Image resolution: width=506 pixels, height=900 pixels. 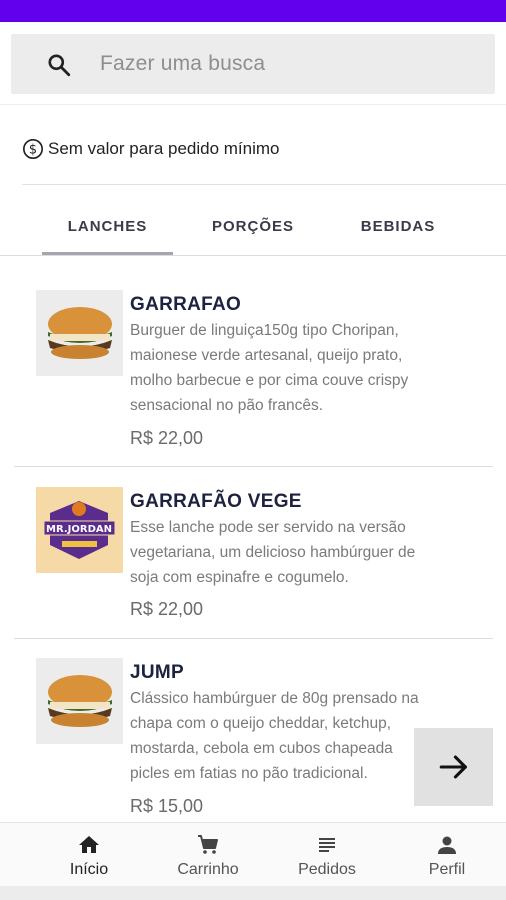 What do you see at coordinates (208, 844) in the screenshot?
I see `cart-icon` at bounding box center [208, 844].